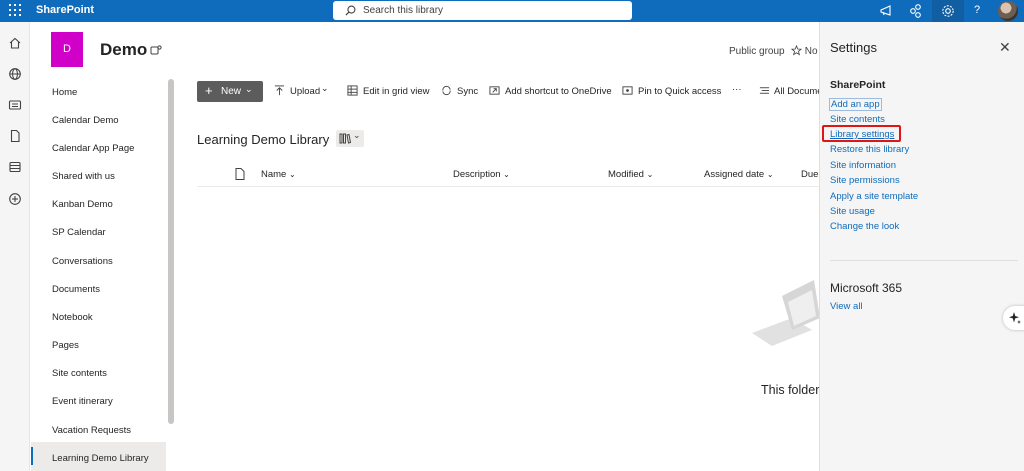  I want to click on follow-label: No, so click(811, 51).